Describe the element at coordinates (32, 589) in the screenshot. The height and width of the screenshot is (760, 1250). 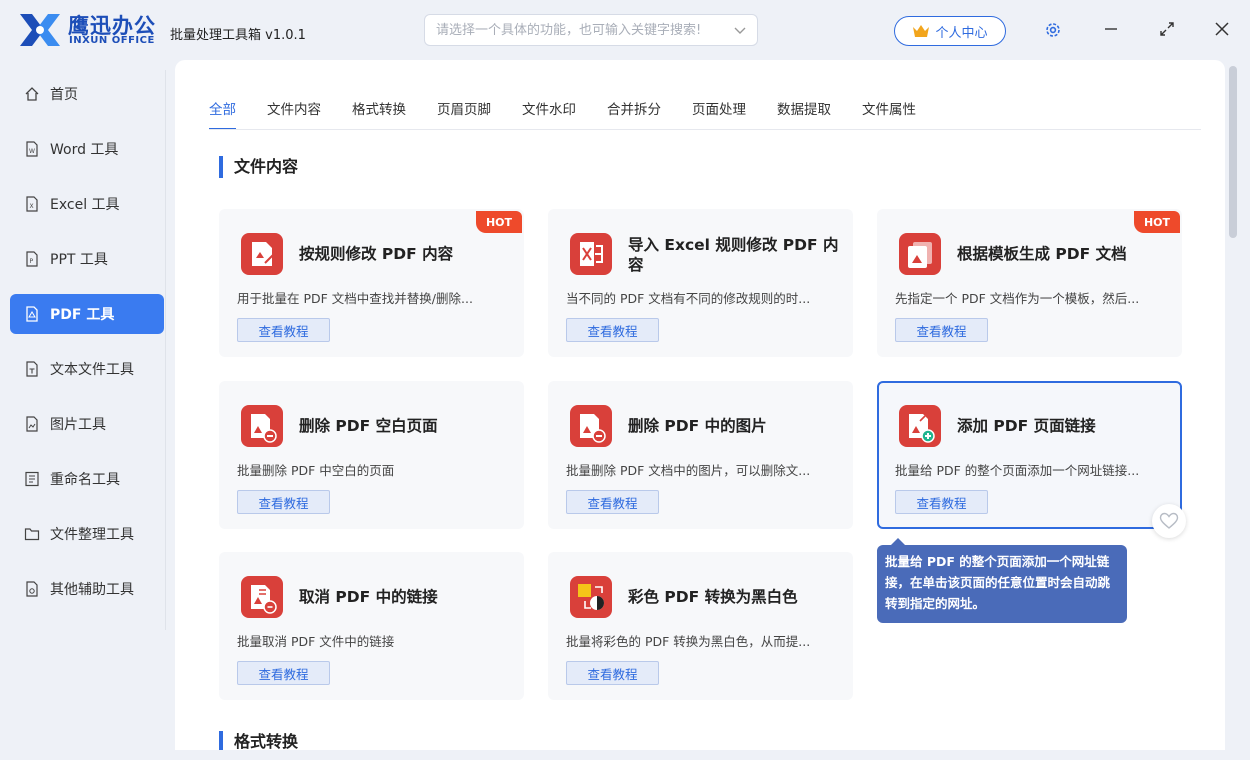
I see `misc-tool-icon` at that location.